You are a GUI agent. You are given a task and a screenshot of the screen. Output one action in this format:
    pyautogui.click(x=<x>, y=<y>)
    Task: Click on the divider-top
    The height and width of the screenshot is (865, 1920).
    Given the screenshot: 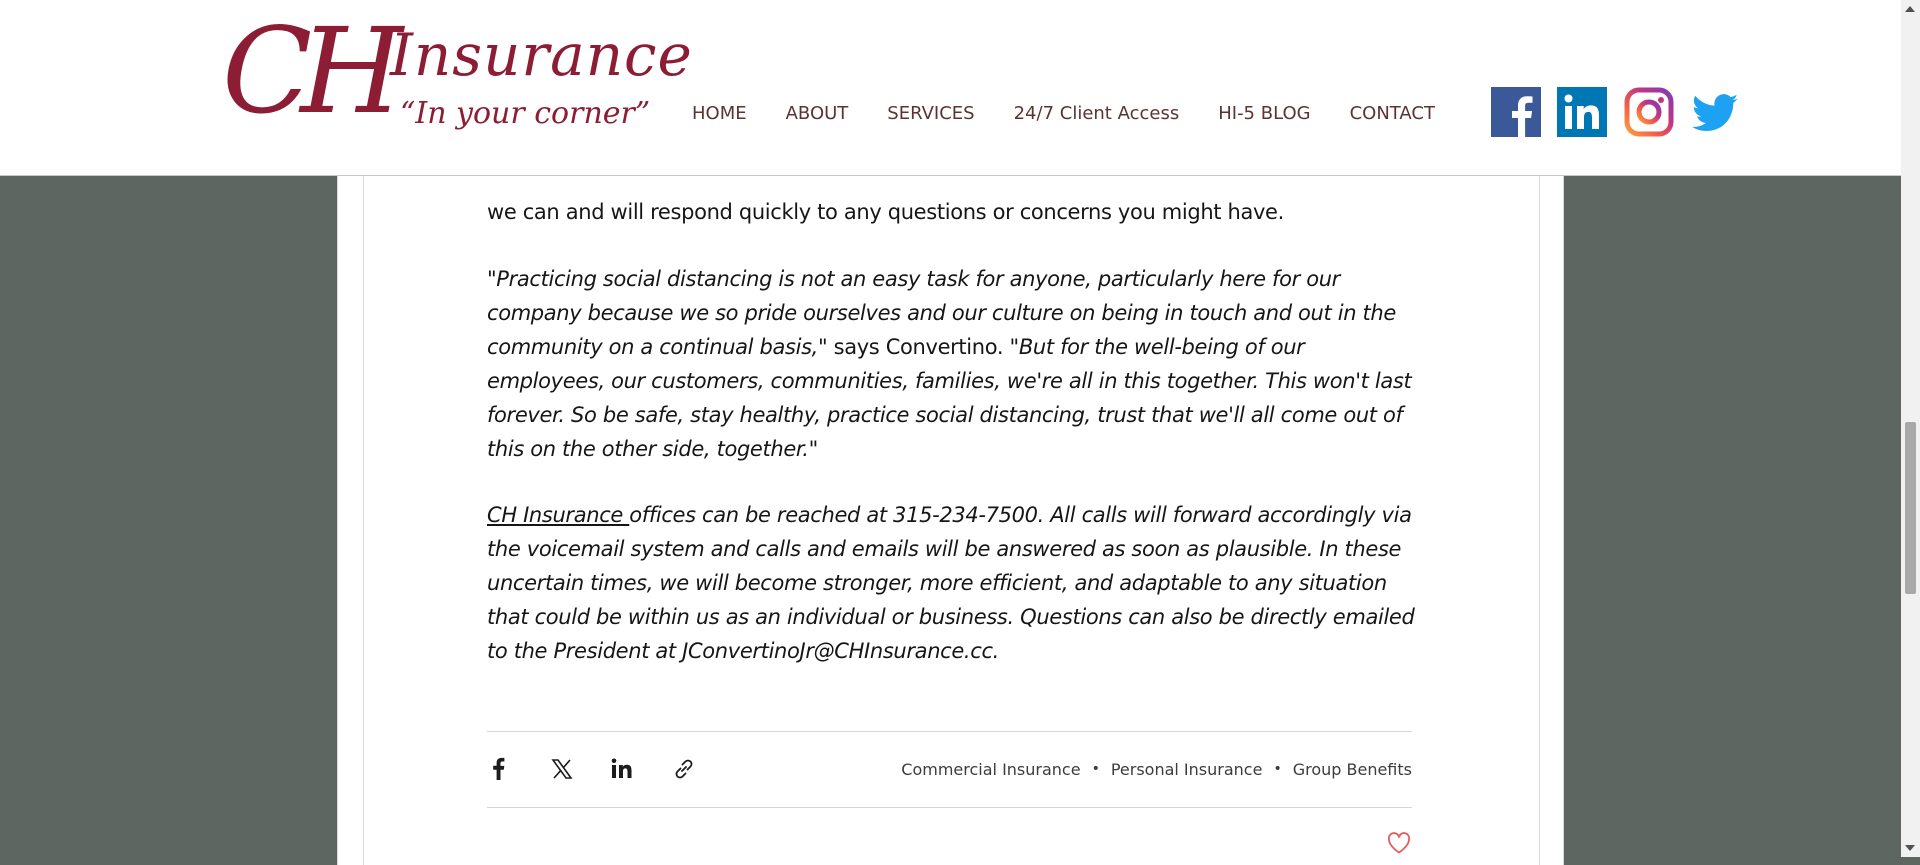 What is the action you would take?
    pyautogui.click(x=949, y=731)
    